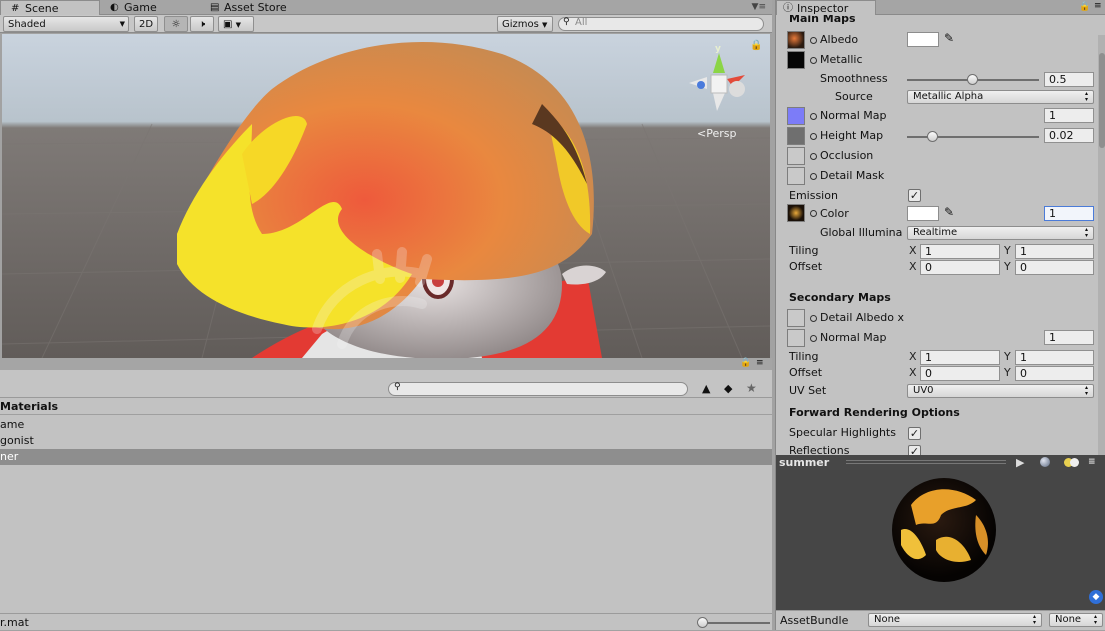 This screenshot has height=631, width=1105. Describe the element at coordinates (702, 133) in the screenshot. I see `persp-icon: <` at that location.